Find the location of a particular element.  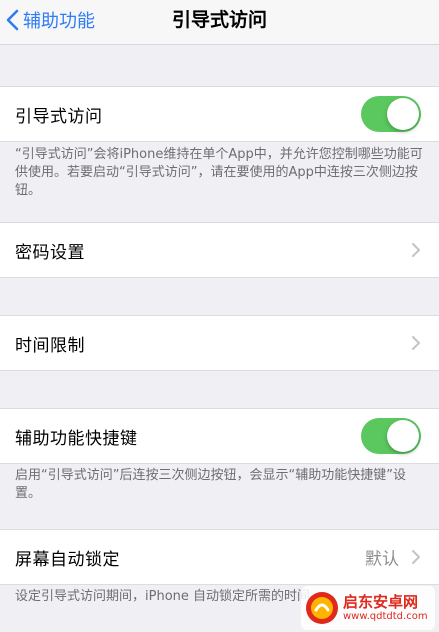

guided-access-toggle is located at coordinates (391, 114).